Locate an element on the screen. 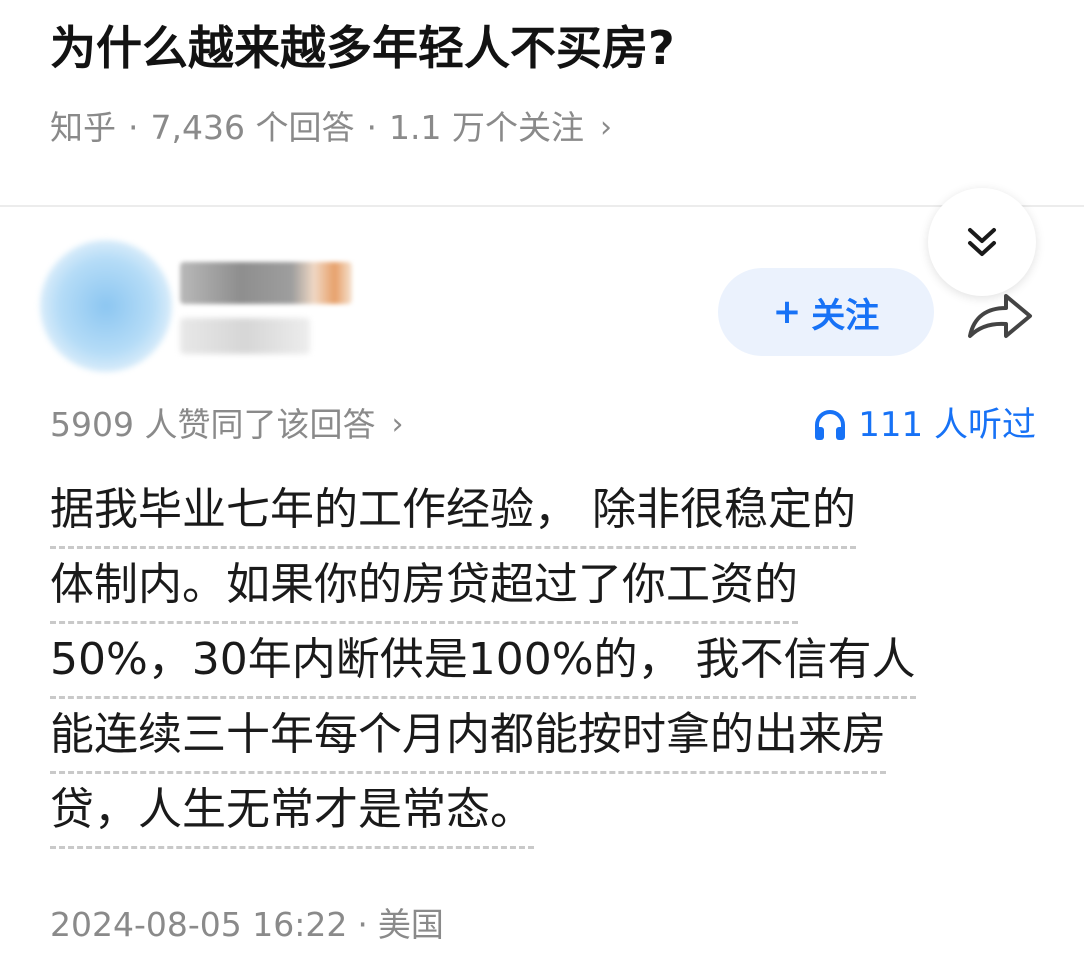 This screenshot has height=965, width=1084. share-arrow-icon is located at coordinates (1000, 316).